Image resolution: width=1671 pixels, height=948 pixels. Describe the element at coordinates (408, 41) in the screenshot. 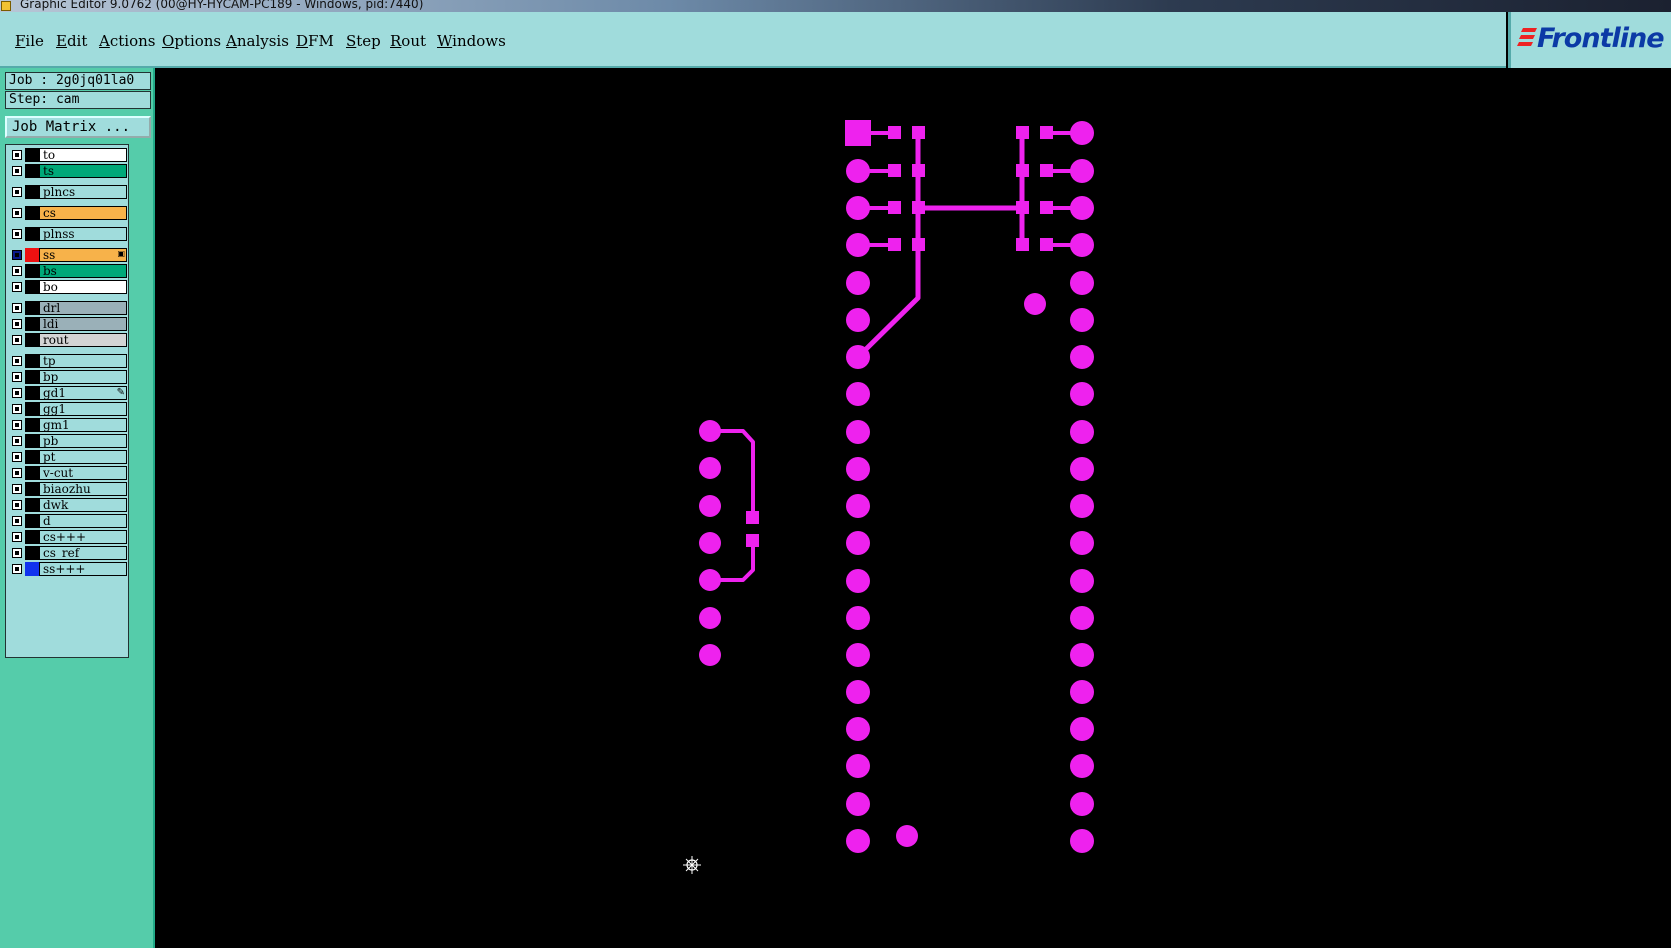

I see `menu-rout: Rout` at that location.